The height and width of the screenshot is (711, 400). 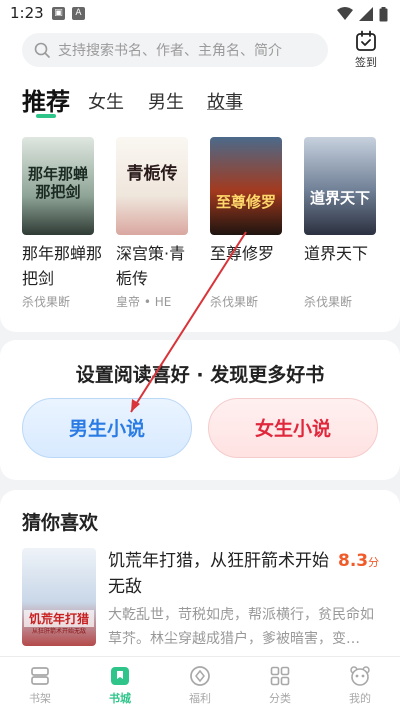 What do you see at coordinates (59, 597) in the screenshot?
I see `recommended-book-cover: 饥荒年打猎 从狂肝箭术开始无敌` at bounding box center [59, 597].